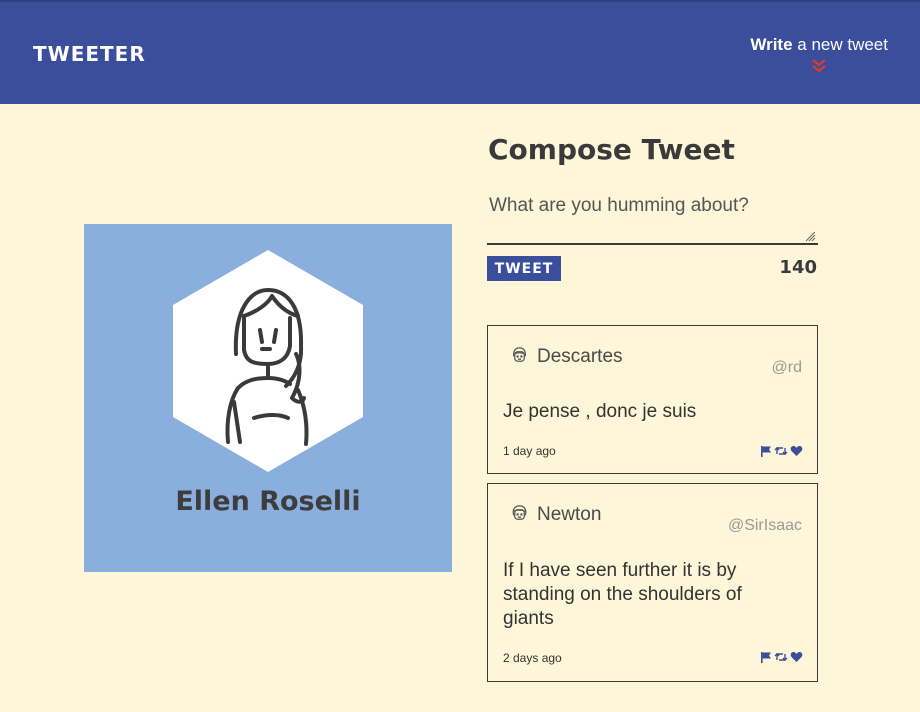  What do you see at coordinates (786, 367) in the screenshot?
I see `tweet-author-handle: @rd` at bounding box center [786, 367].